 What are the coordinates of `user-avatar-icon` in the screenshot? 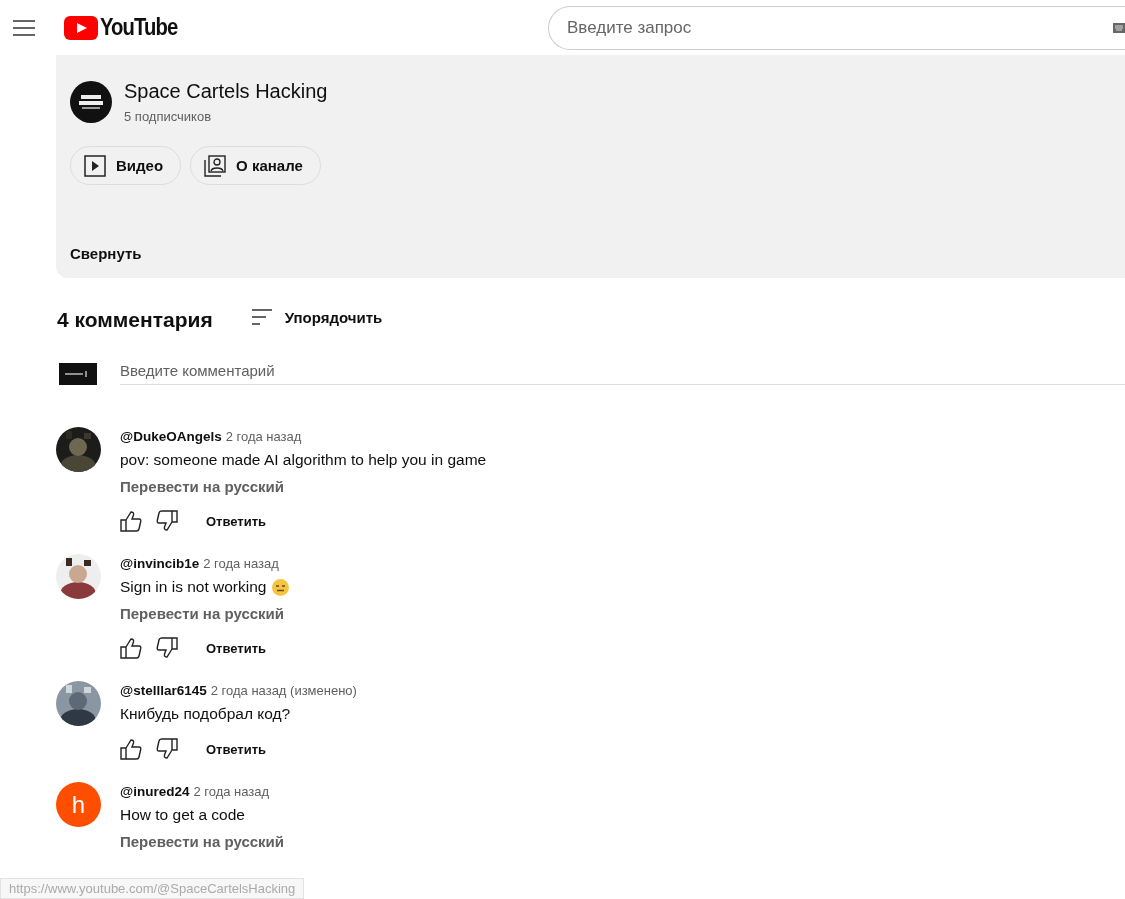 It's located at (78, 373).